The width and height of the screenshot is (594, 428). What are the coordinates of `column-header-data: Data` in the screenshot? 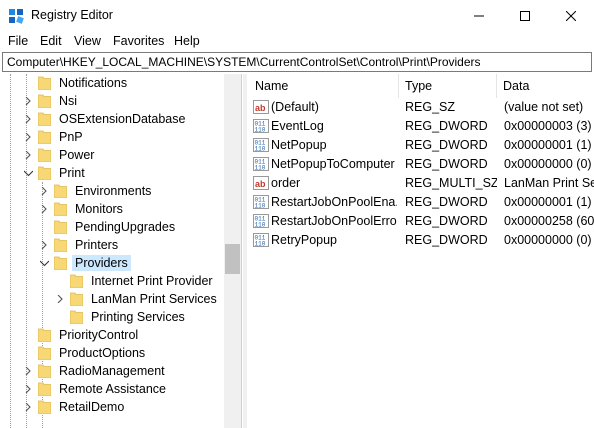 It's located at (545, 86).